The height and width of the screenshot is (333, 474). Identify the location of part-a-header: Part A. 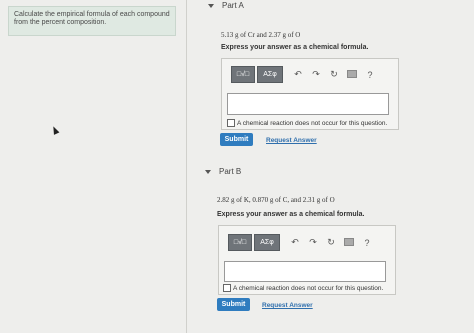
(226, 5).